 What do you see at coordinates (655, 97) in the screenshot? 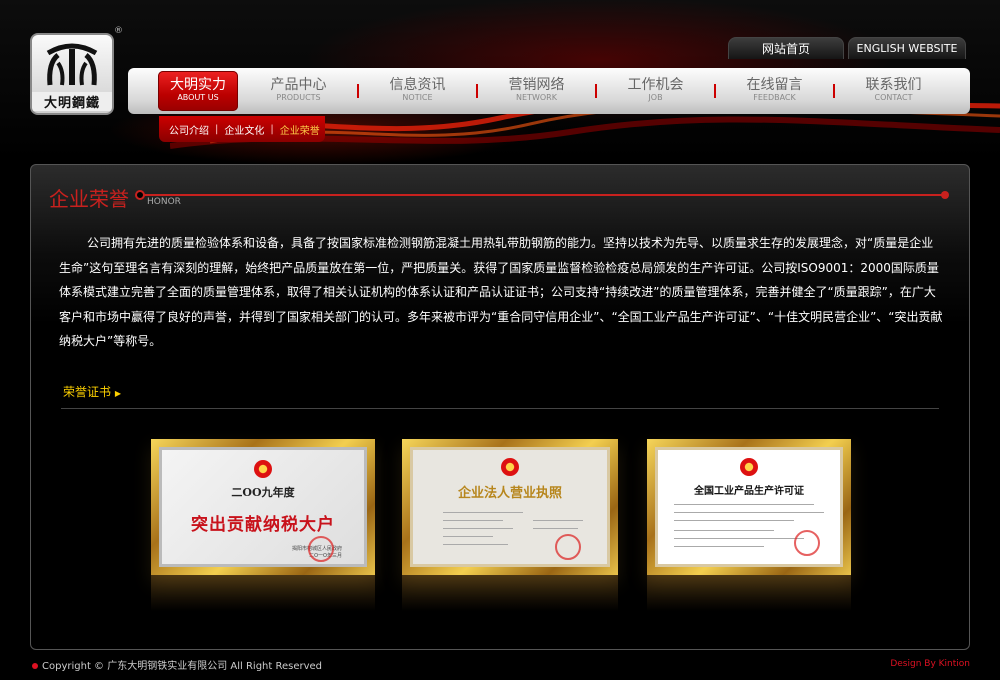
I see `nav-label-en: JOB` at bounding box center [655, 97].